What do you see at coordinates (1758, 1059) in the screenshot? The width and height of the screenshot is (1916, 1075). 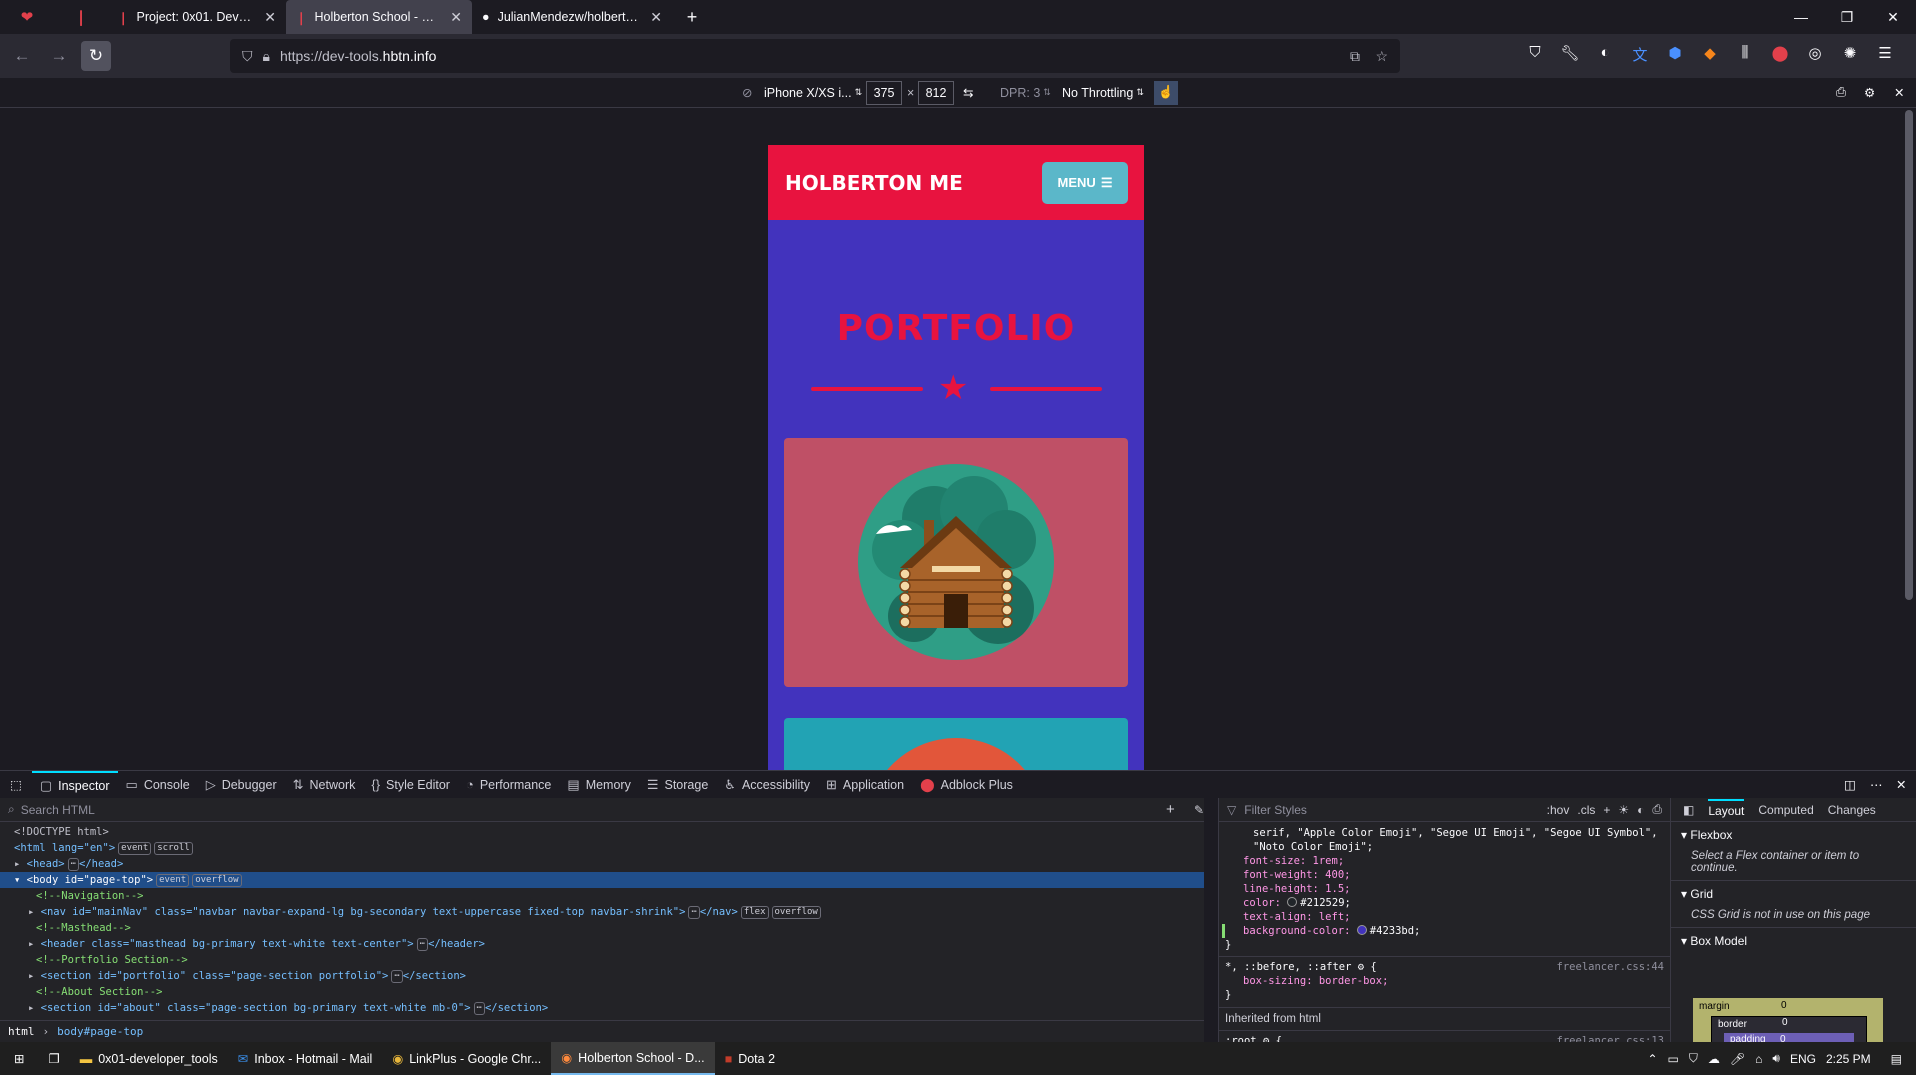 I see `network-icon: ⌂` at bounding box center [1758, 1059].